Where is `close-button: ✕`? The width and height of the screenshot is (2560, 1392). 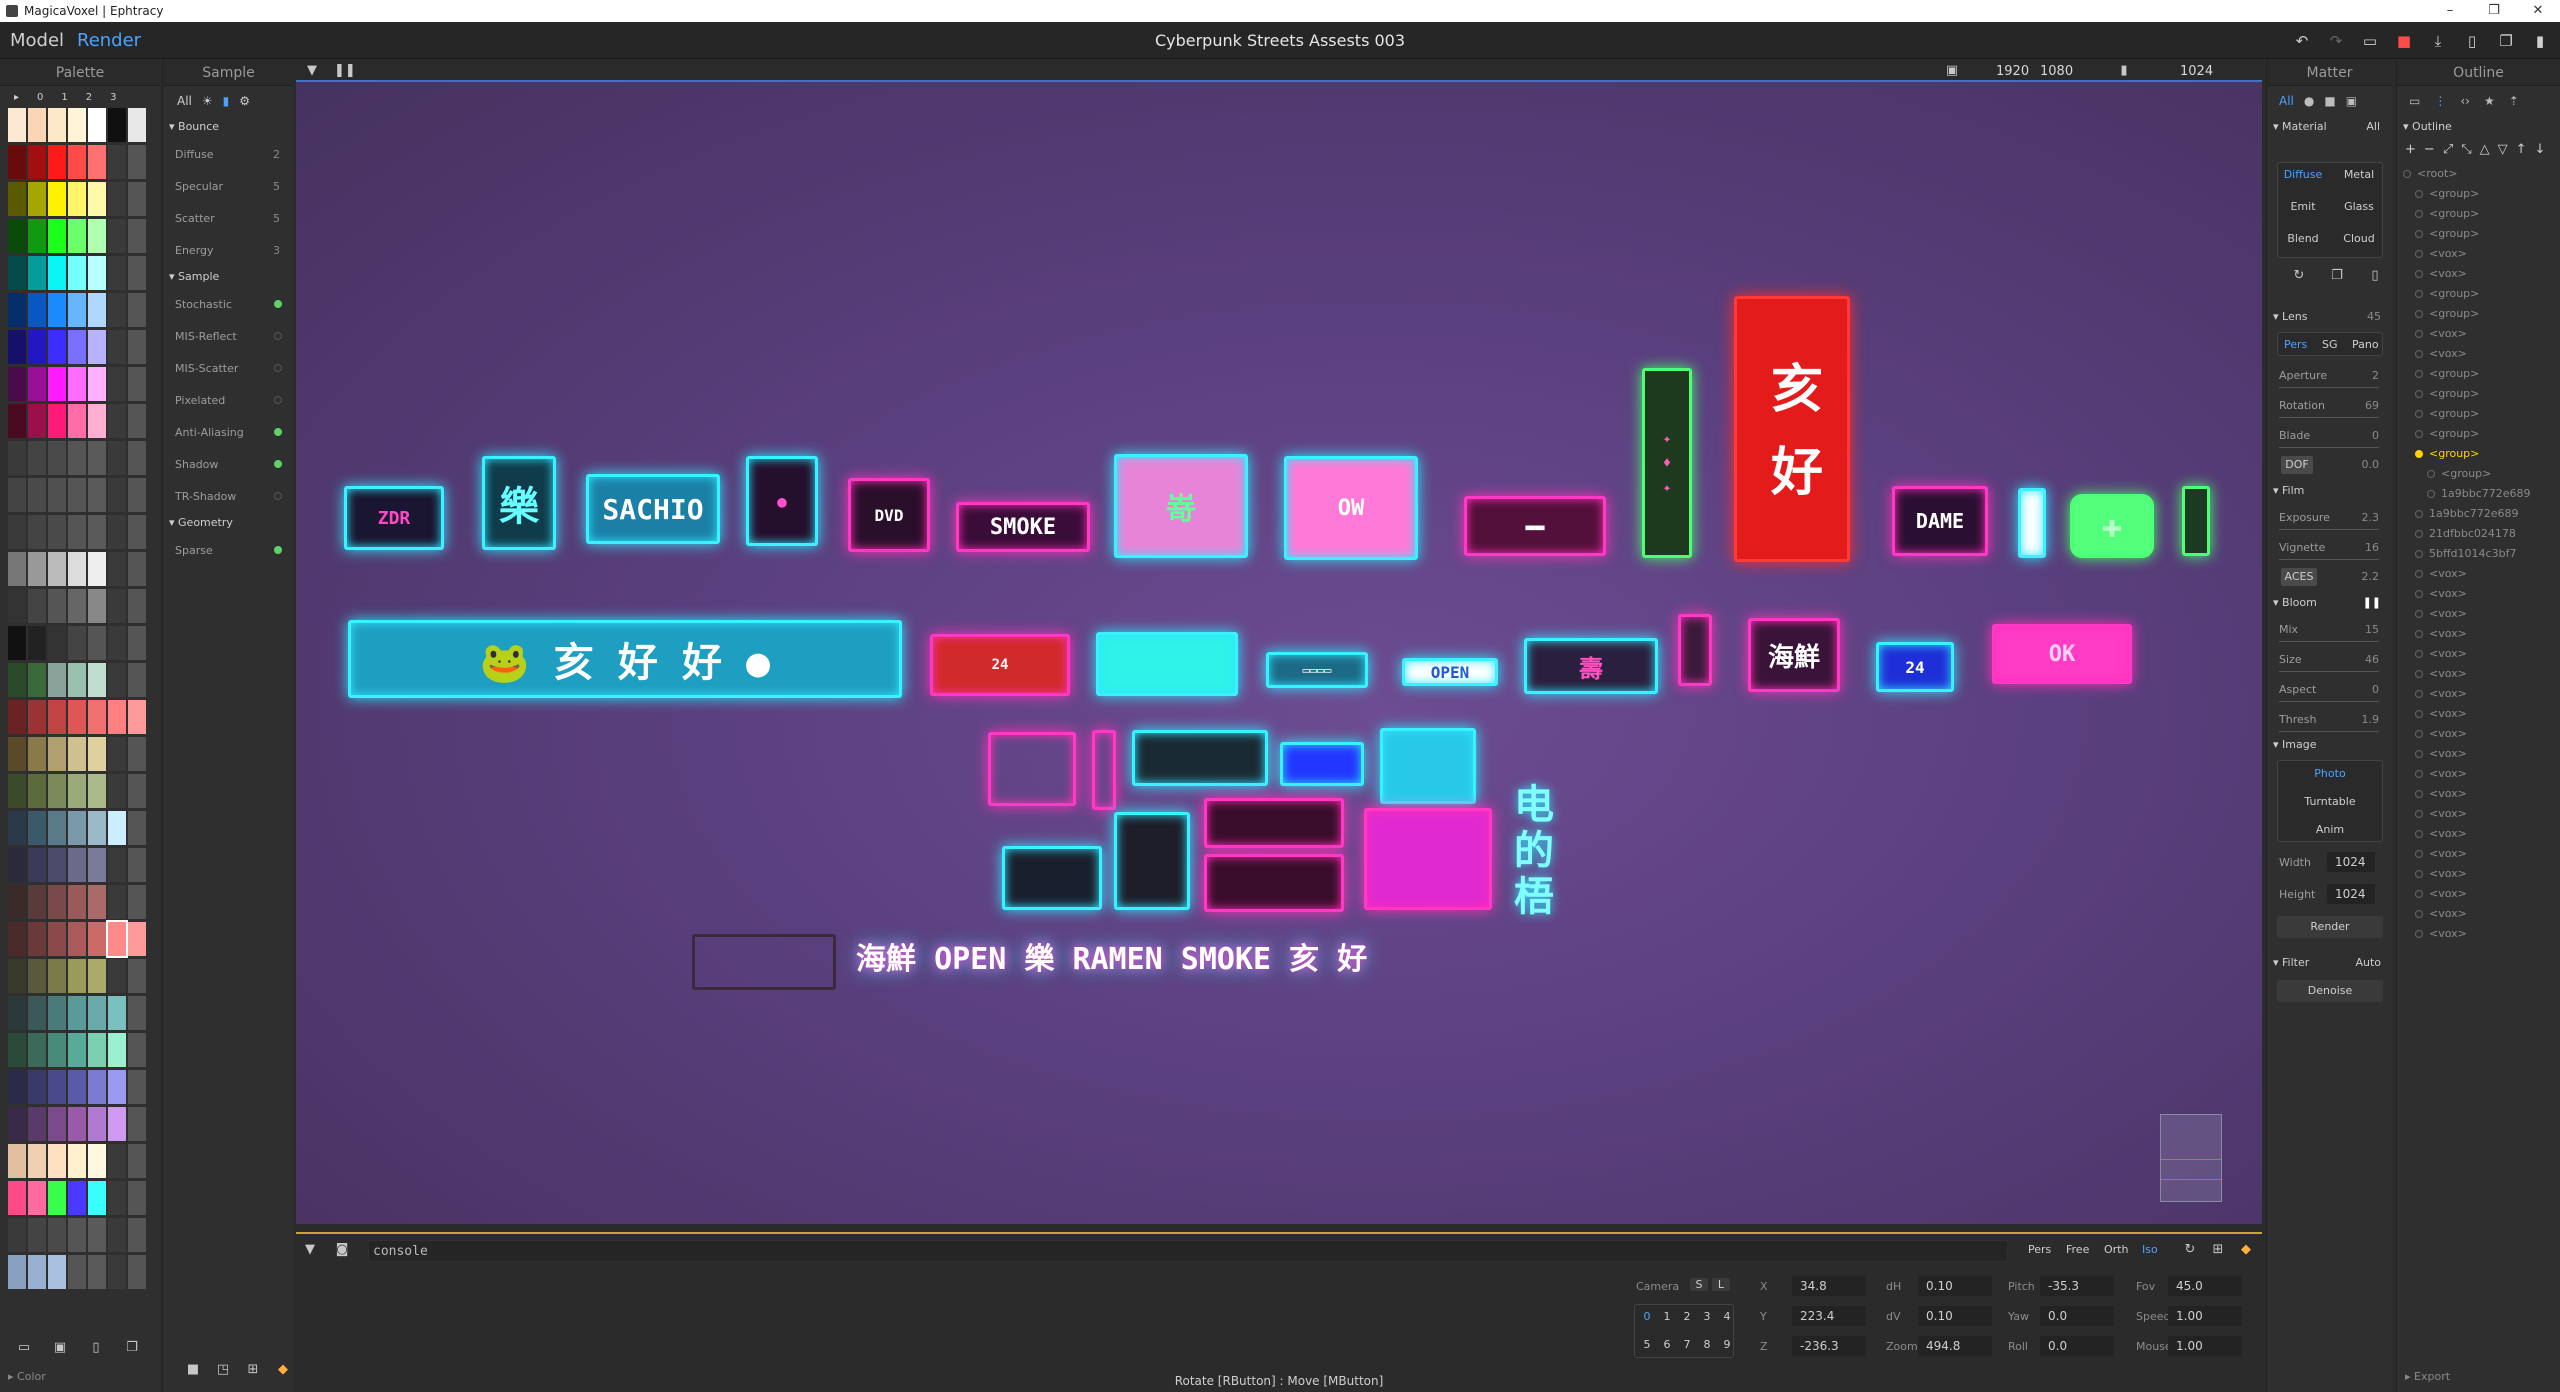
close-button: ✕ is located at coordinates (2538, 11).